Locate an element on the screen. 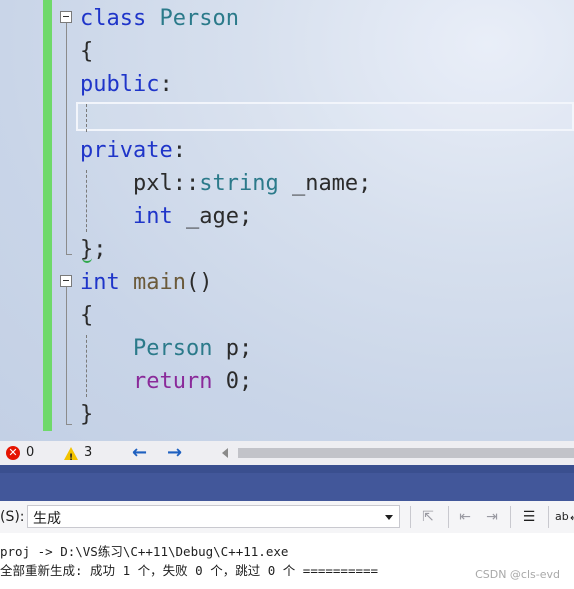 The height and width of the screenshot is (589, 574). code-token: _name; is located at coordinates (325, 183).